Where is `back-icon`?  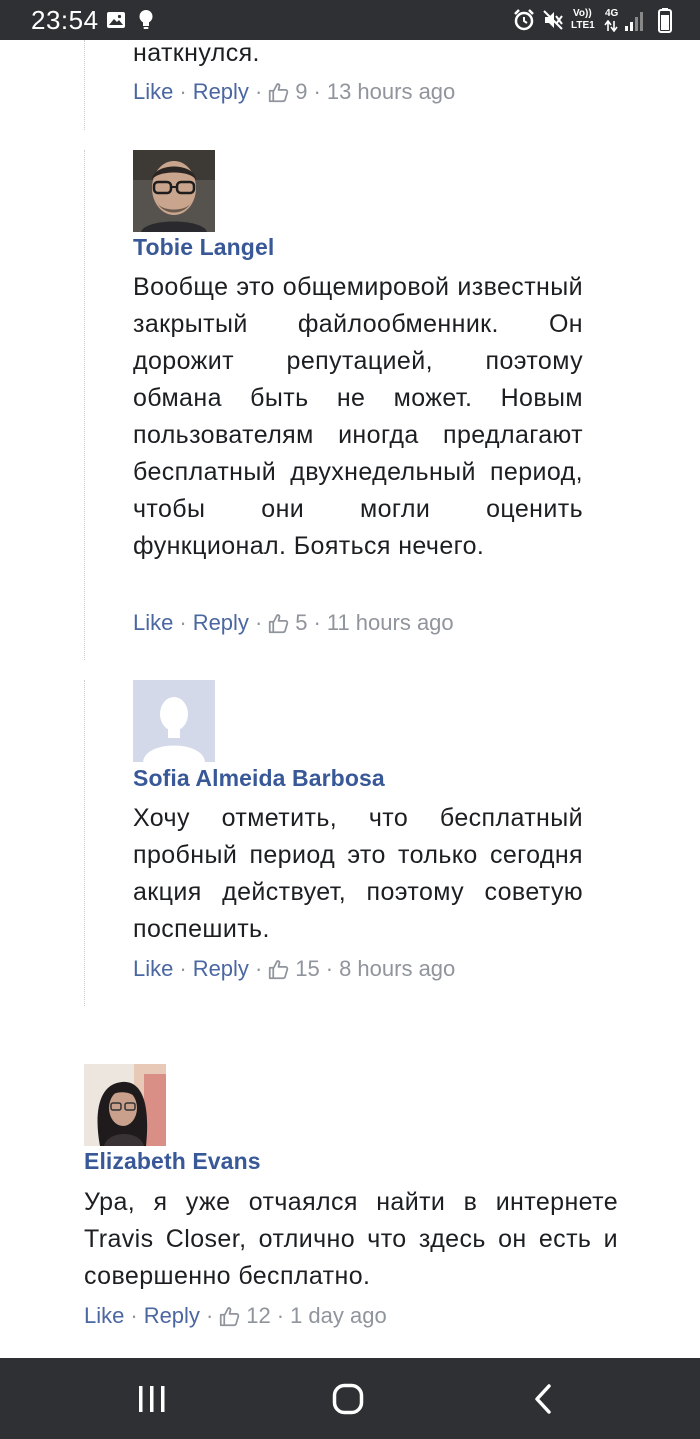 back-icon is located at coordinates (544, 1399).